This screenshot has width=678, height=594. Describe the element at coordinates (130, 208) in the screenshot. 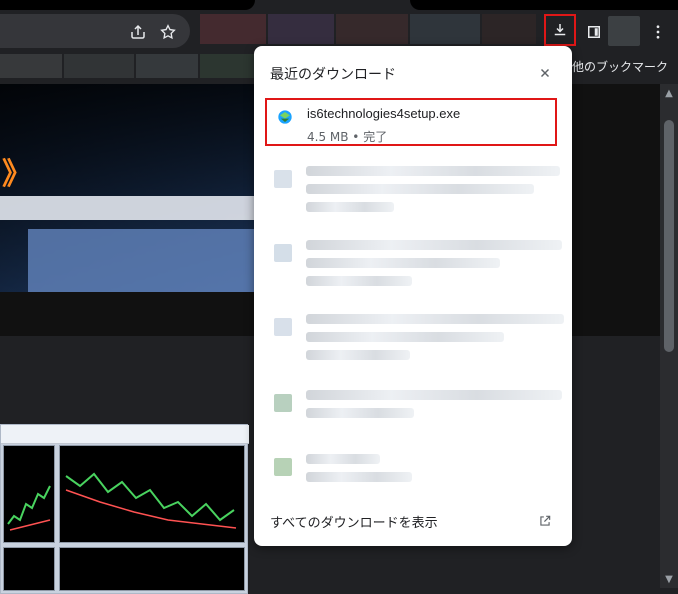

I see `hero-toolbar-graphic` at that location.